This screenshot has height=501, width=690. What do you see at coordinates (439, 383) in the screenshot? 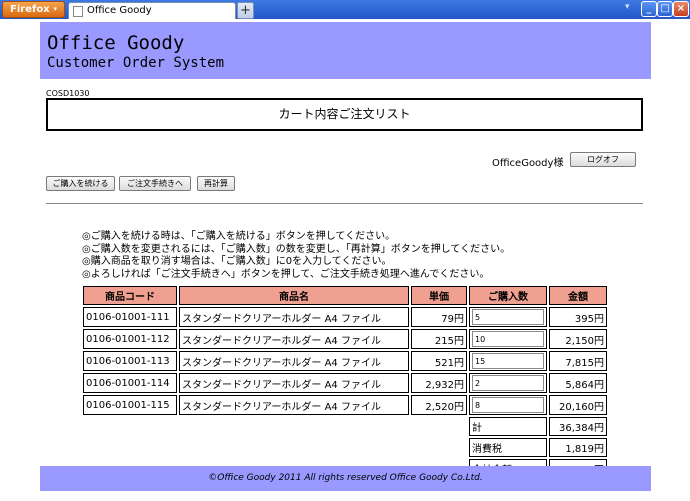
I see `unit-price: 2,932円` at bounding box center [439, 383].